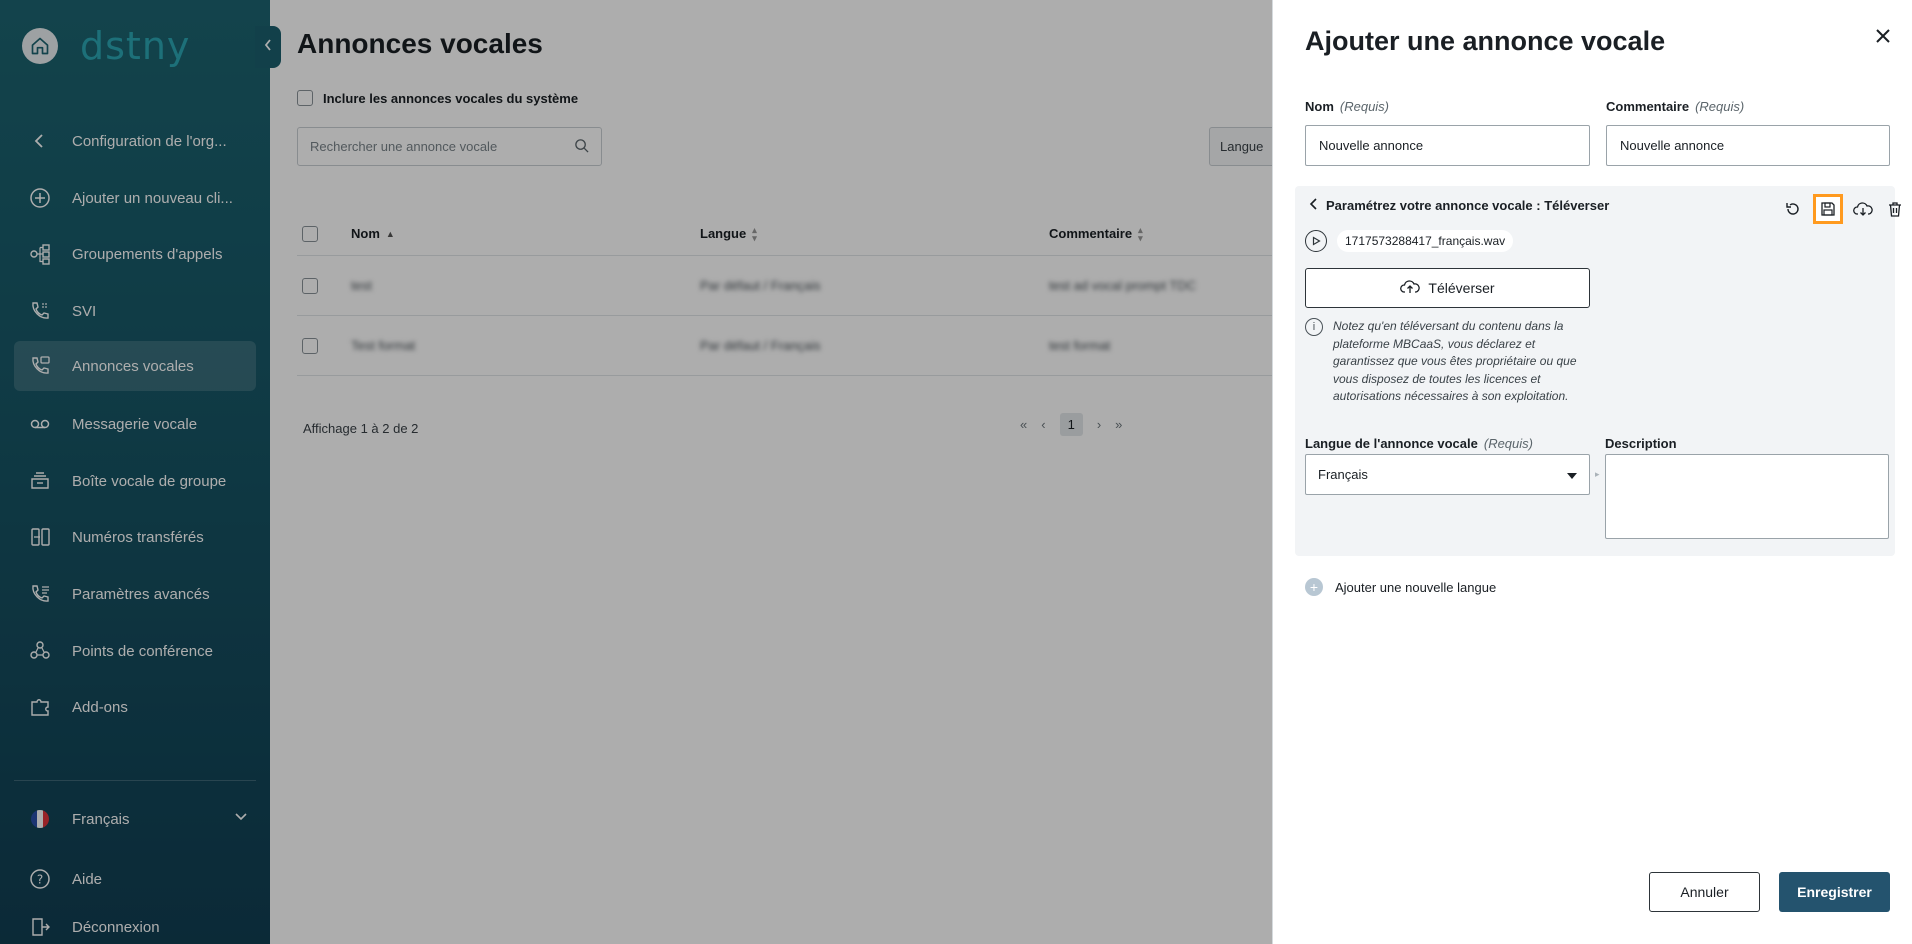 The width and height of the screenshot is (1912, 944). What do you see at coordinates (1314, 327) in the screenshot?
I see `info-icon: i` at bounding box center [1314, 327].